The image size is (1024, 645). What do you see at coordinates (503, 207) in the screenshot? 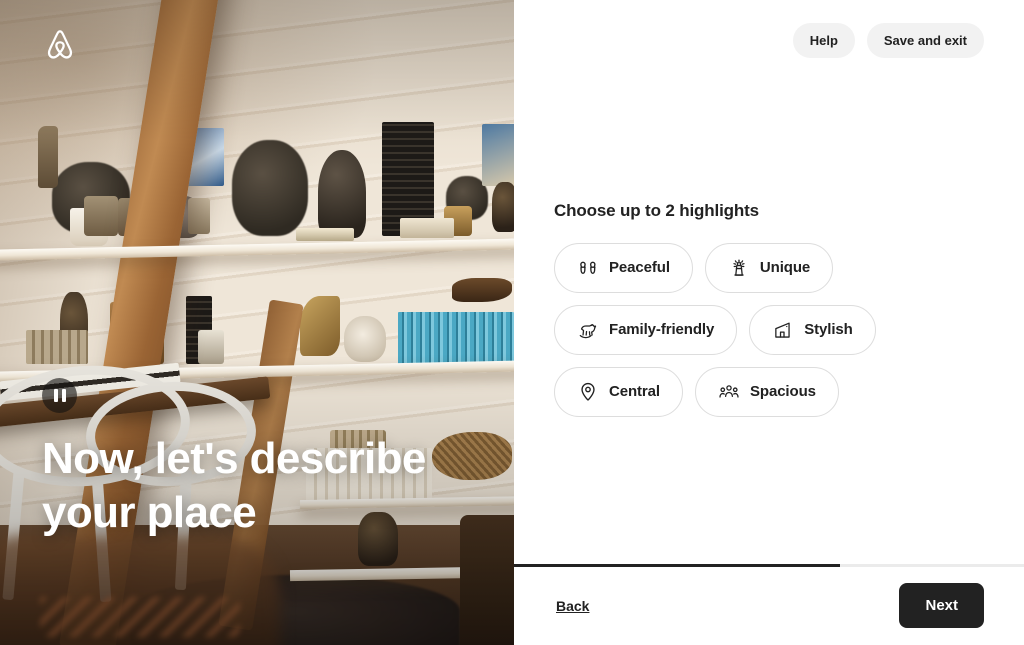
I see `photo-animal-figurine` at bounding box center [503, 207].